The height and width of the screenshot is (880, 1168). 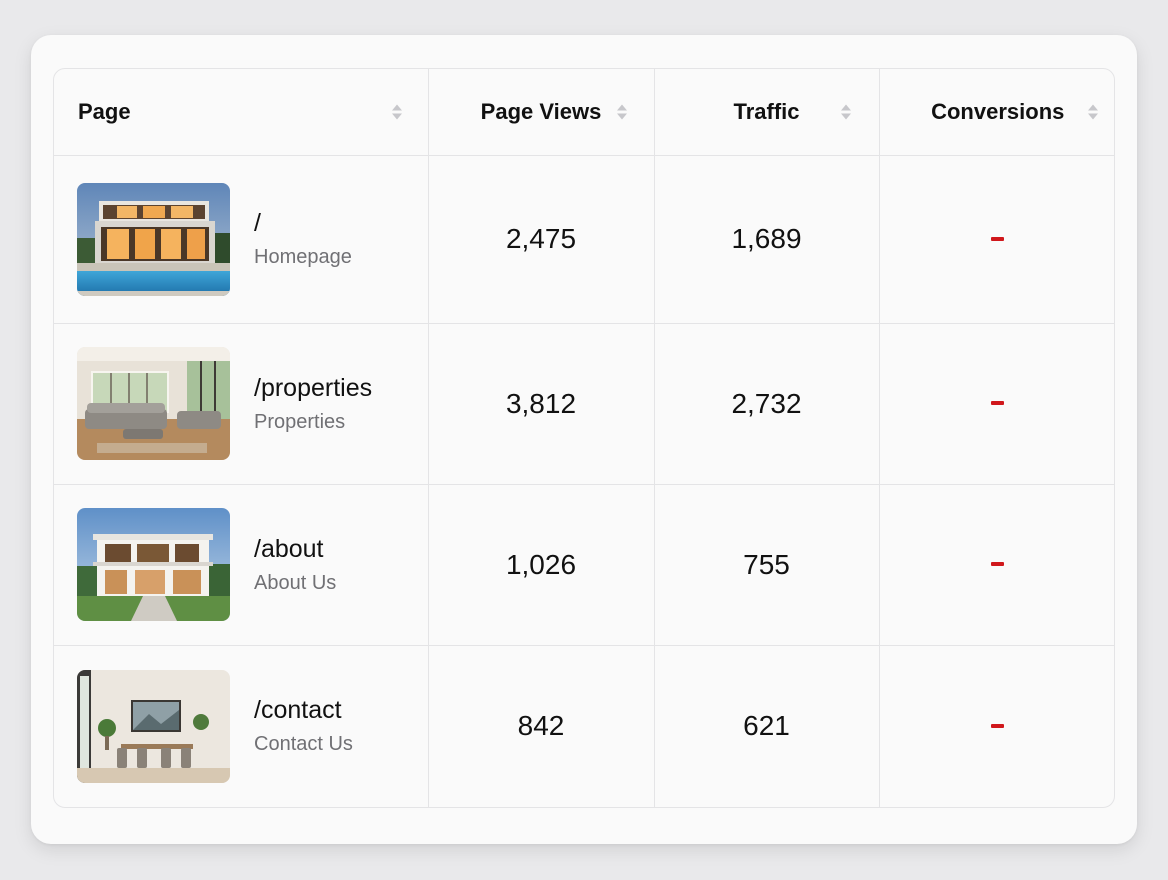 I want to click on column-header-page: Page, so click(x=241, y=112).